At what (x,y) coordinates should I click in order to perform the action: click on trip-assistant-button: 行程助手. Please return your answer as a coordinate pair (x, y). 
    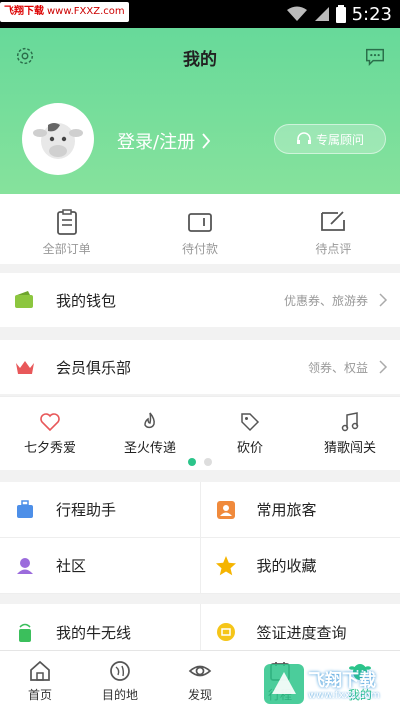
    Looking at the image, I should click on (100, 509).